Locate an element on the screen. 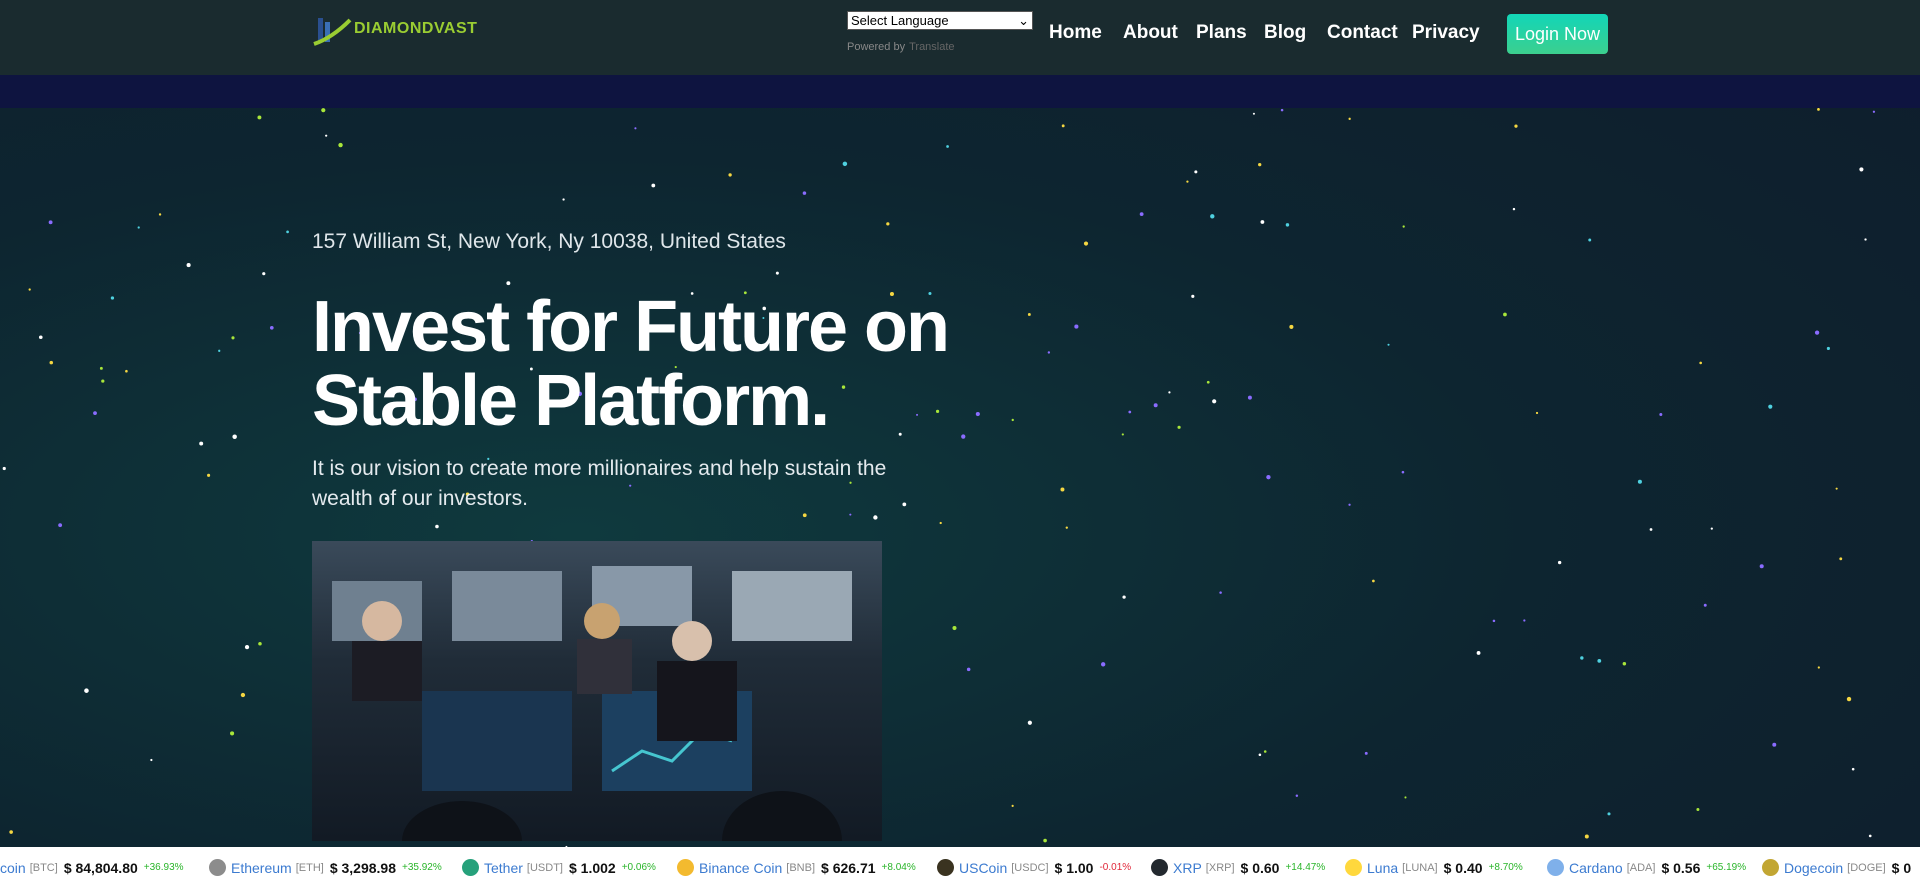  nav-home: Home is located at coordinates (1075, 33).